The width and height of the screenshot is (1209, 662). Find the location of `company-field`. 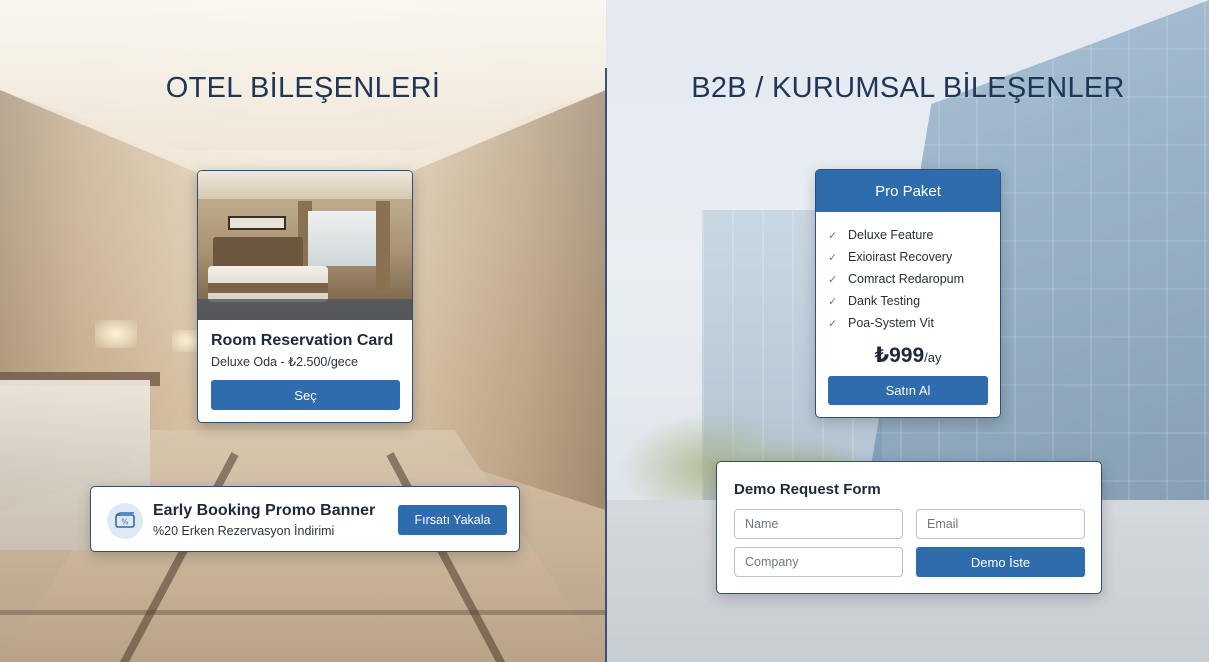

company-field is located at coordinates (818, 562).